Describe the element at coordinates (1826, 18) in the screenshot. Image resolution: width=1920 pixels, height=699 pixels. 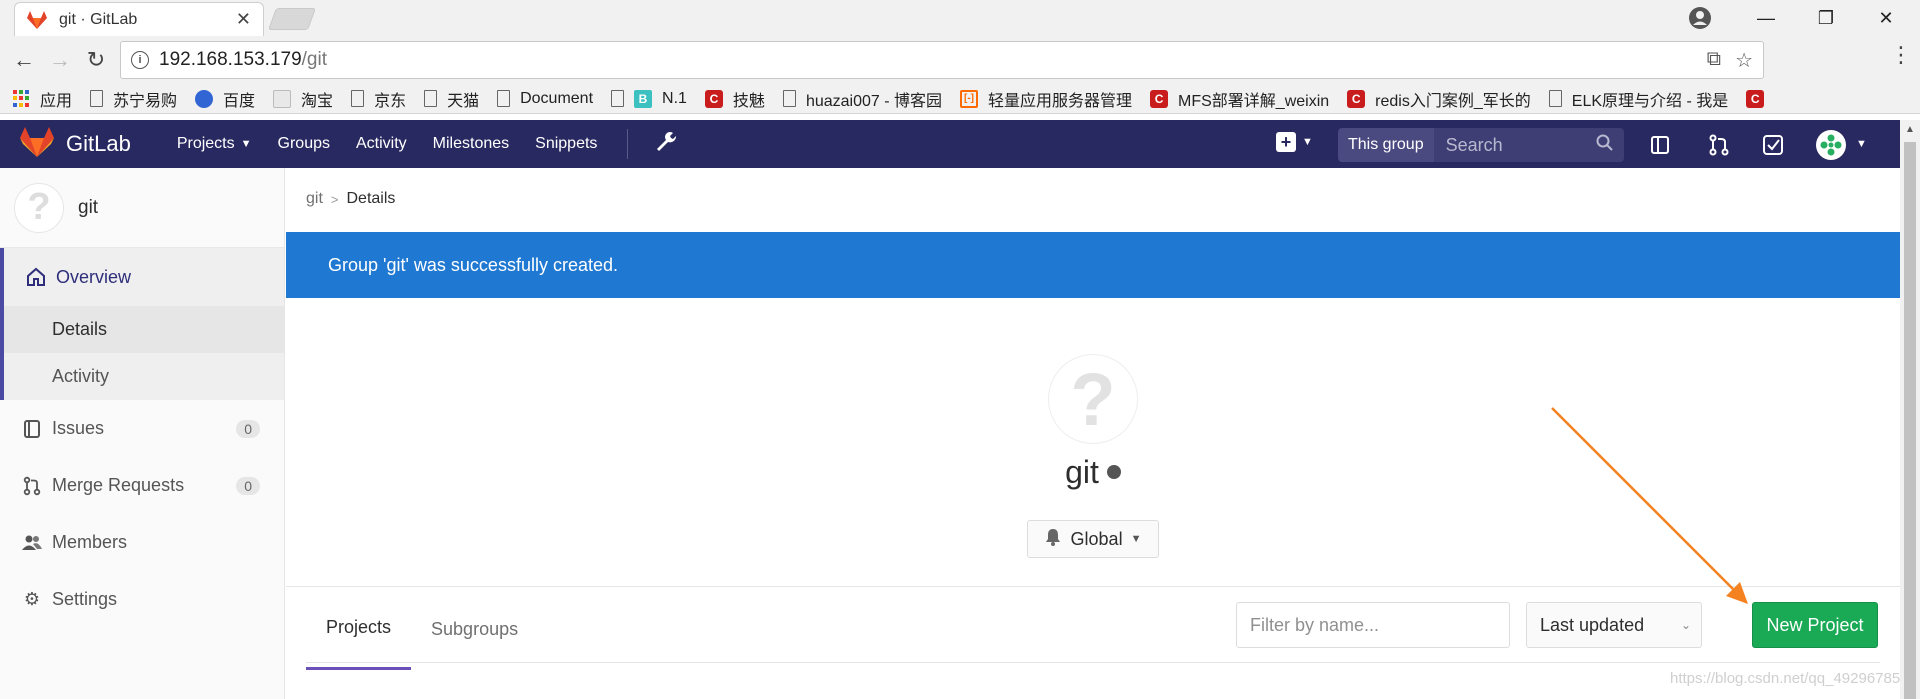
I see `window-restore-button: ❐` at that location.